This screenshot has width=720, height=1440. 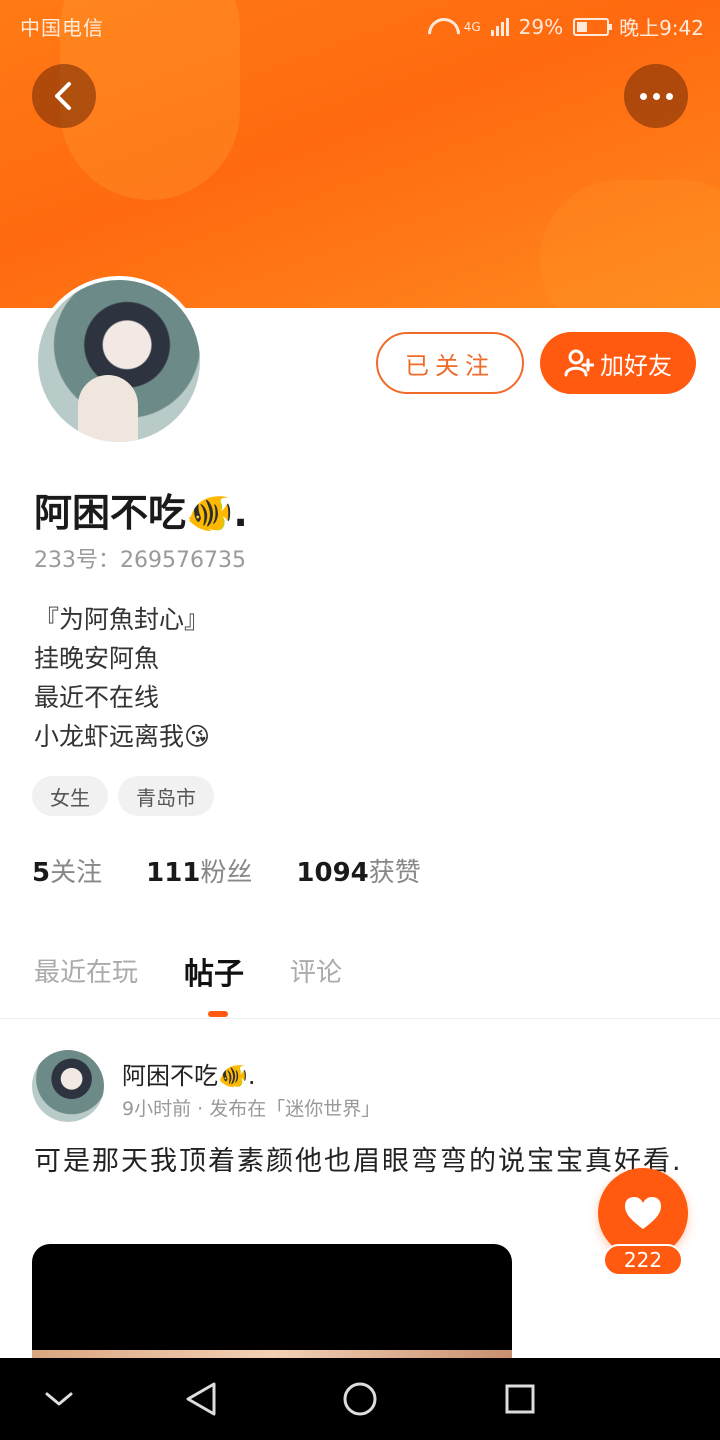 What do you see at coordinates (579, 363) in the screenshot?
I see `add-user-icon` at bounding box center [579, 363].